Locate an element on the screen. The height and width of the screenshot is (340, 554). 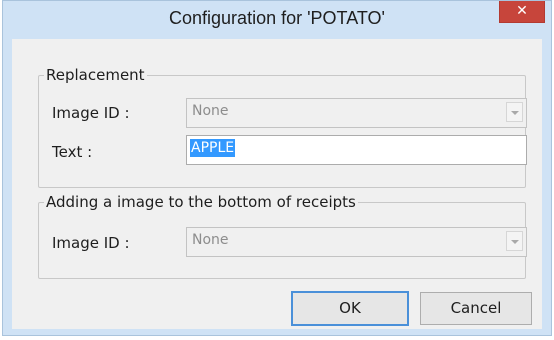
close-icon: ✕ is located at coordinates (522, 11).